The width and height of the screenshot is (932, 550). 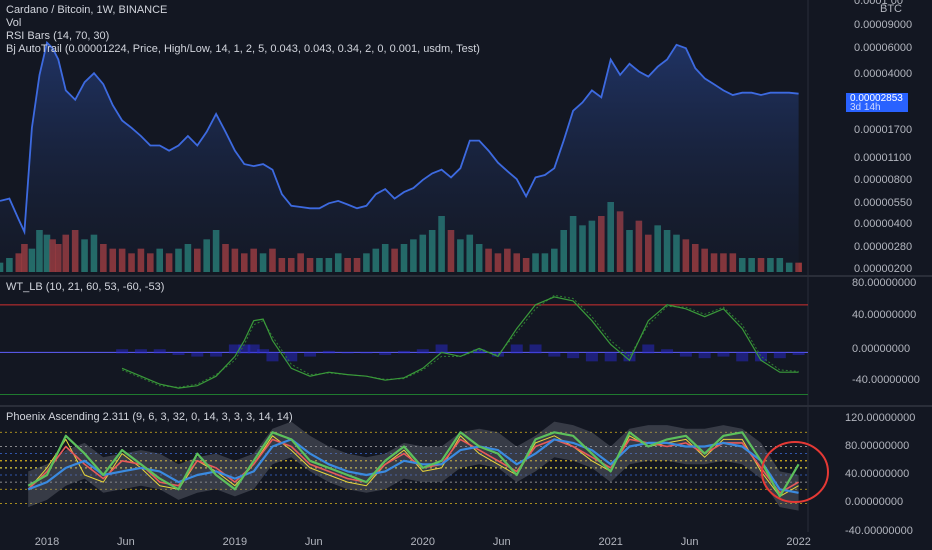 What do you see at coordinates (883, 74) in the screenshot?
I see `price-tick-label: 0.00004000` at bounding box center [883, 74].